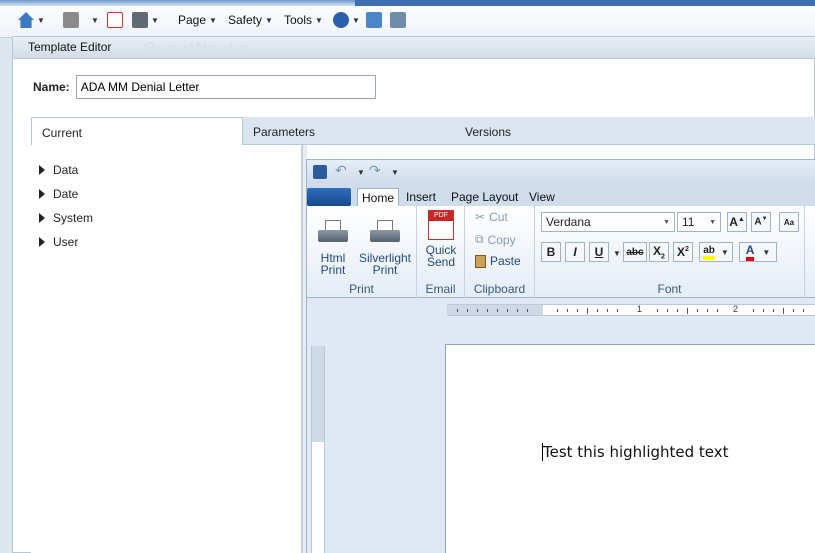 This screenshot has width=815, height=553. I want to click on shrink-font-button: A▼, so click(761, 222).